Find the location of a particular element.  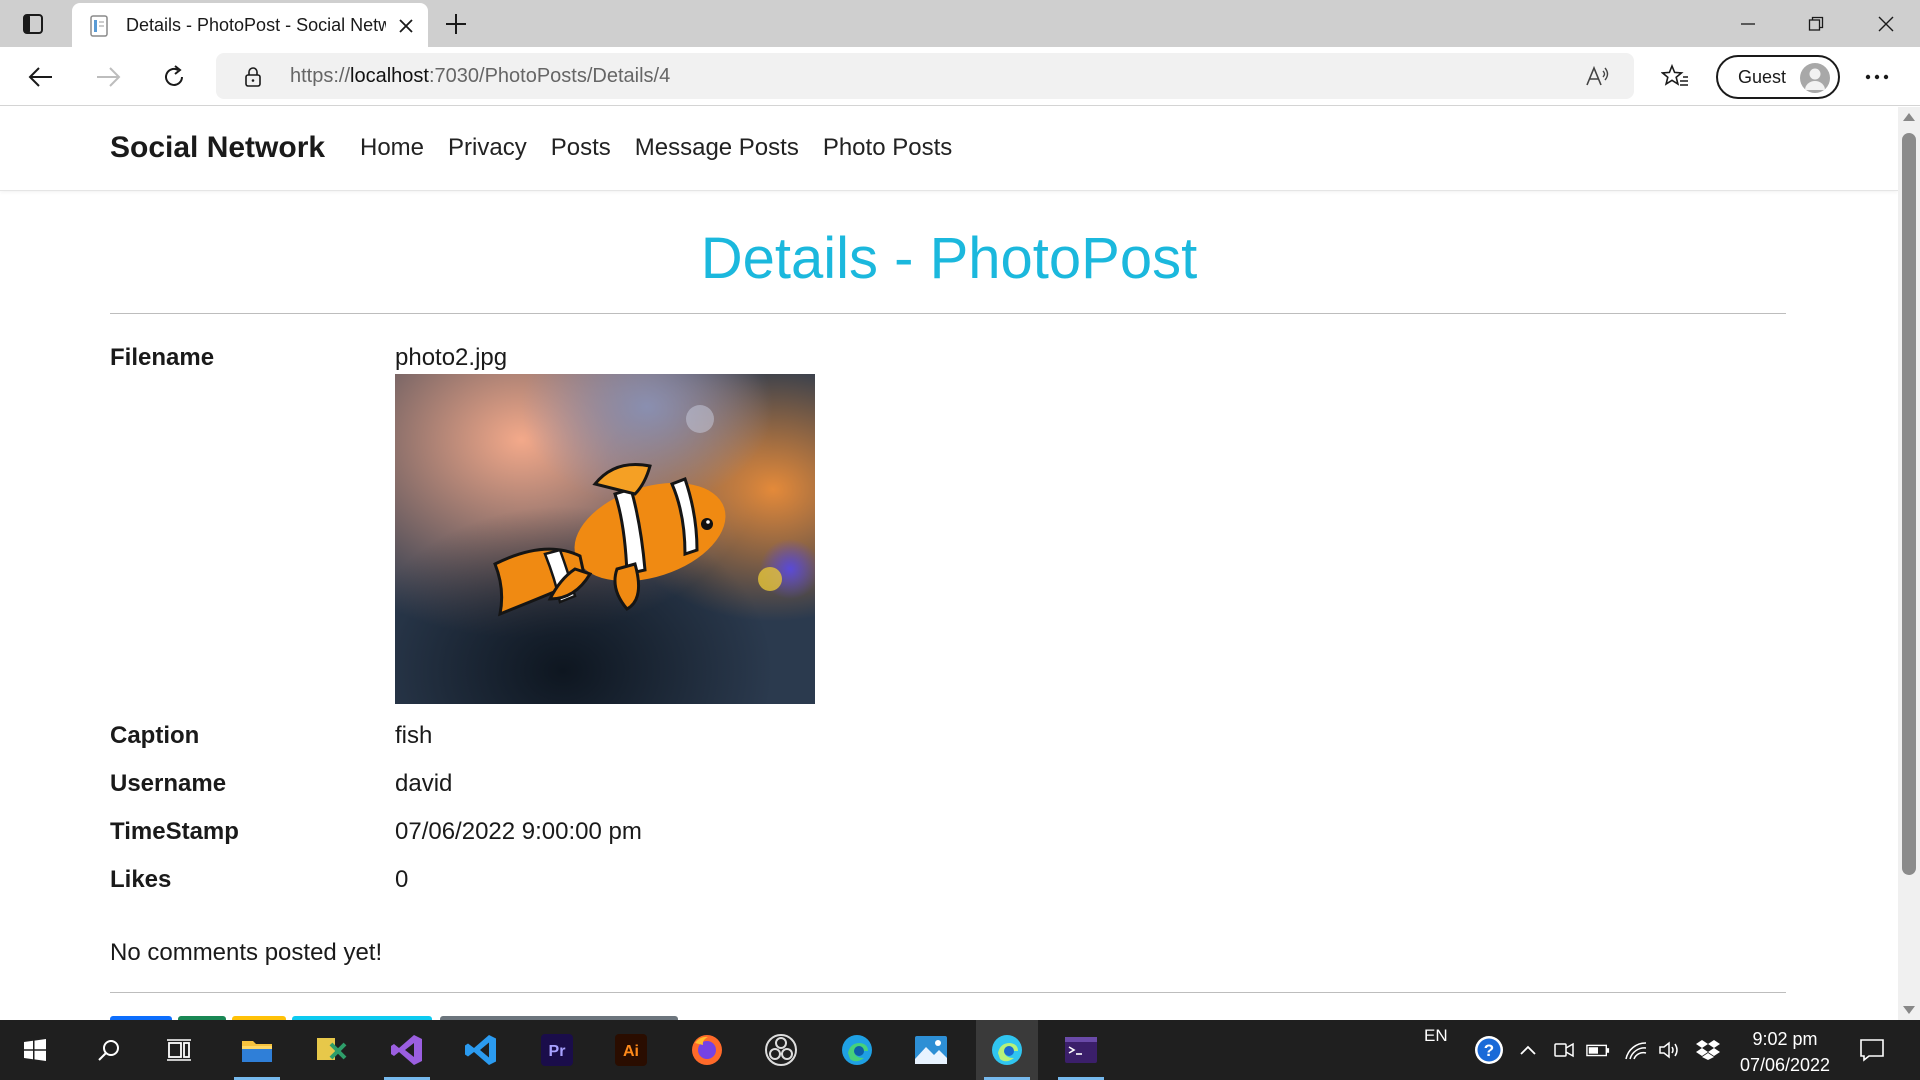

taskbar-clock: 9:02 pm 07/06/2022 is located at coordinates (1785, 1052).